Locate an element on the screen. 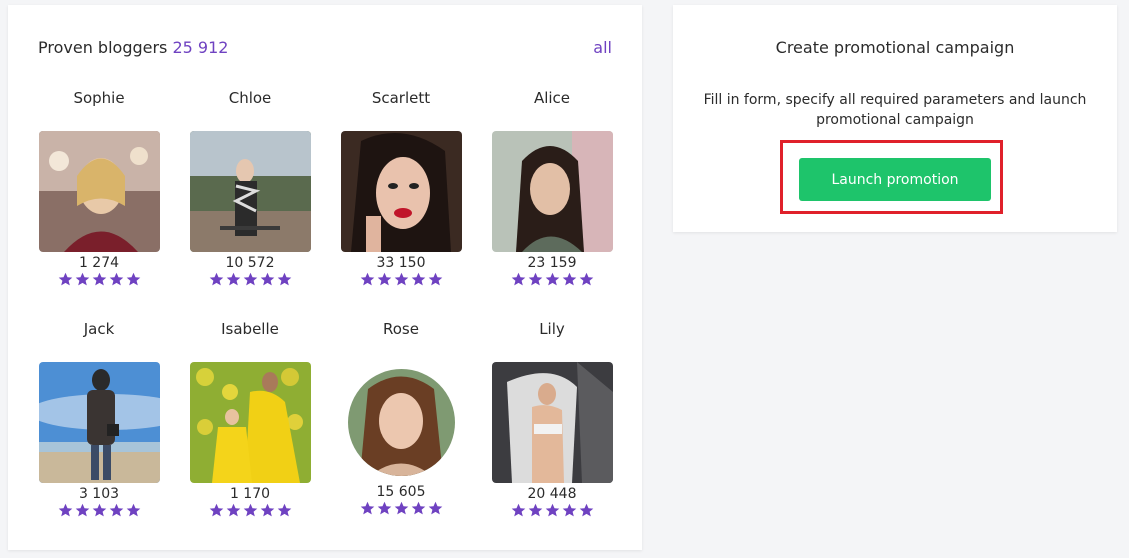 This screenshot has height=558, width=1129. blogger-card: Lily 20 448 is located at coordinates (552, 419).